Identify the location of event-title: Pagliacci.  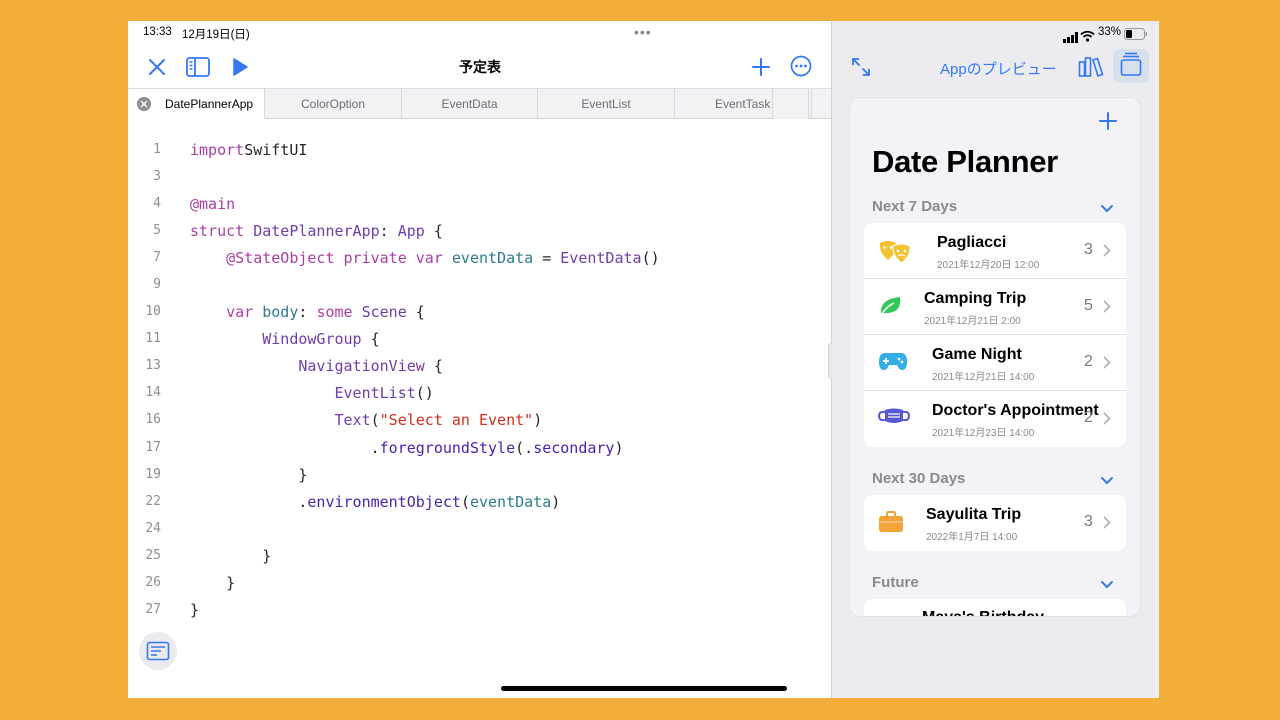
(972, 242).